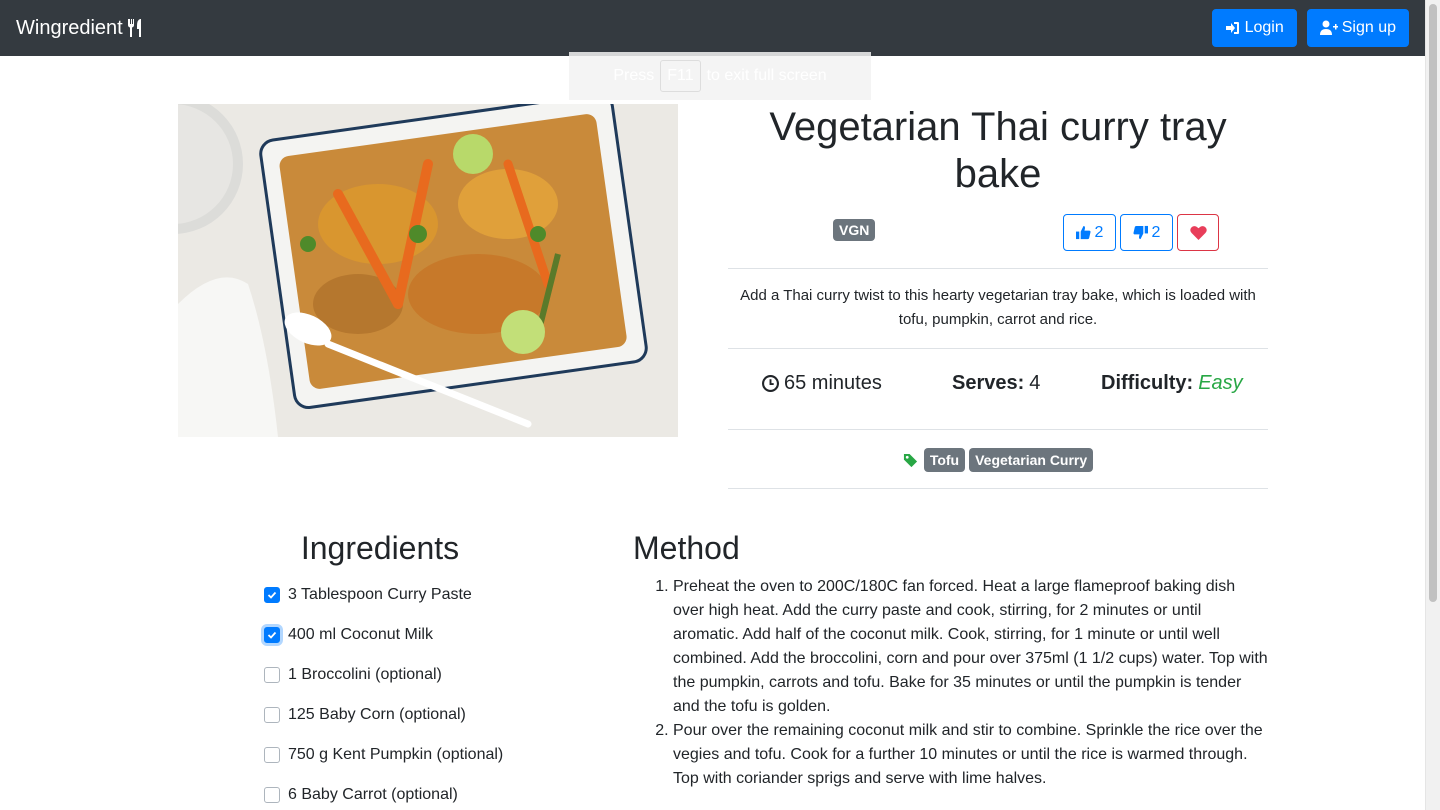 This screenshot has width=1440, height=810. I want to click on fullscreen-key: F11, so click(680, 76).